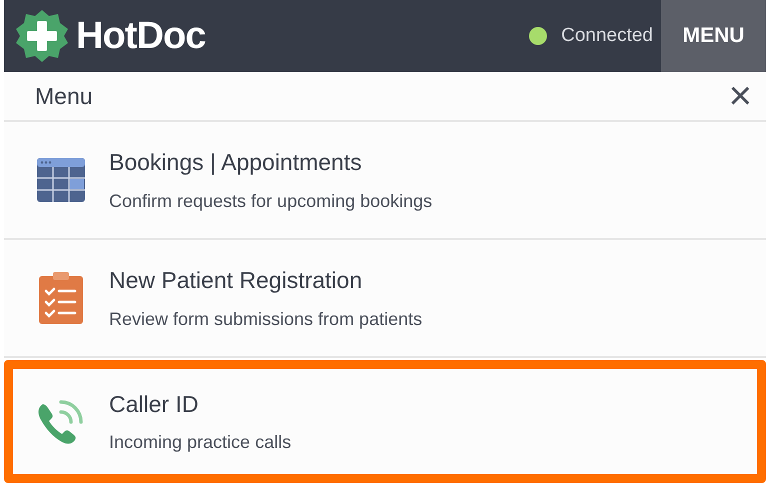 Image resolution: width=770 pixels, height=490 pixels. I want to click on menu-button: MENU, so click(713, 36).